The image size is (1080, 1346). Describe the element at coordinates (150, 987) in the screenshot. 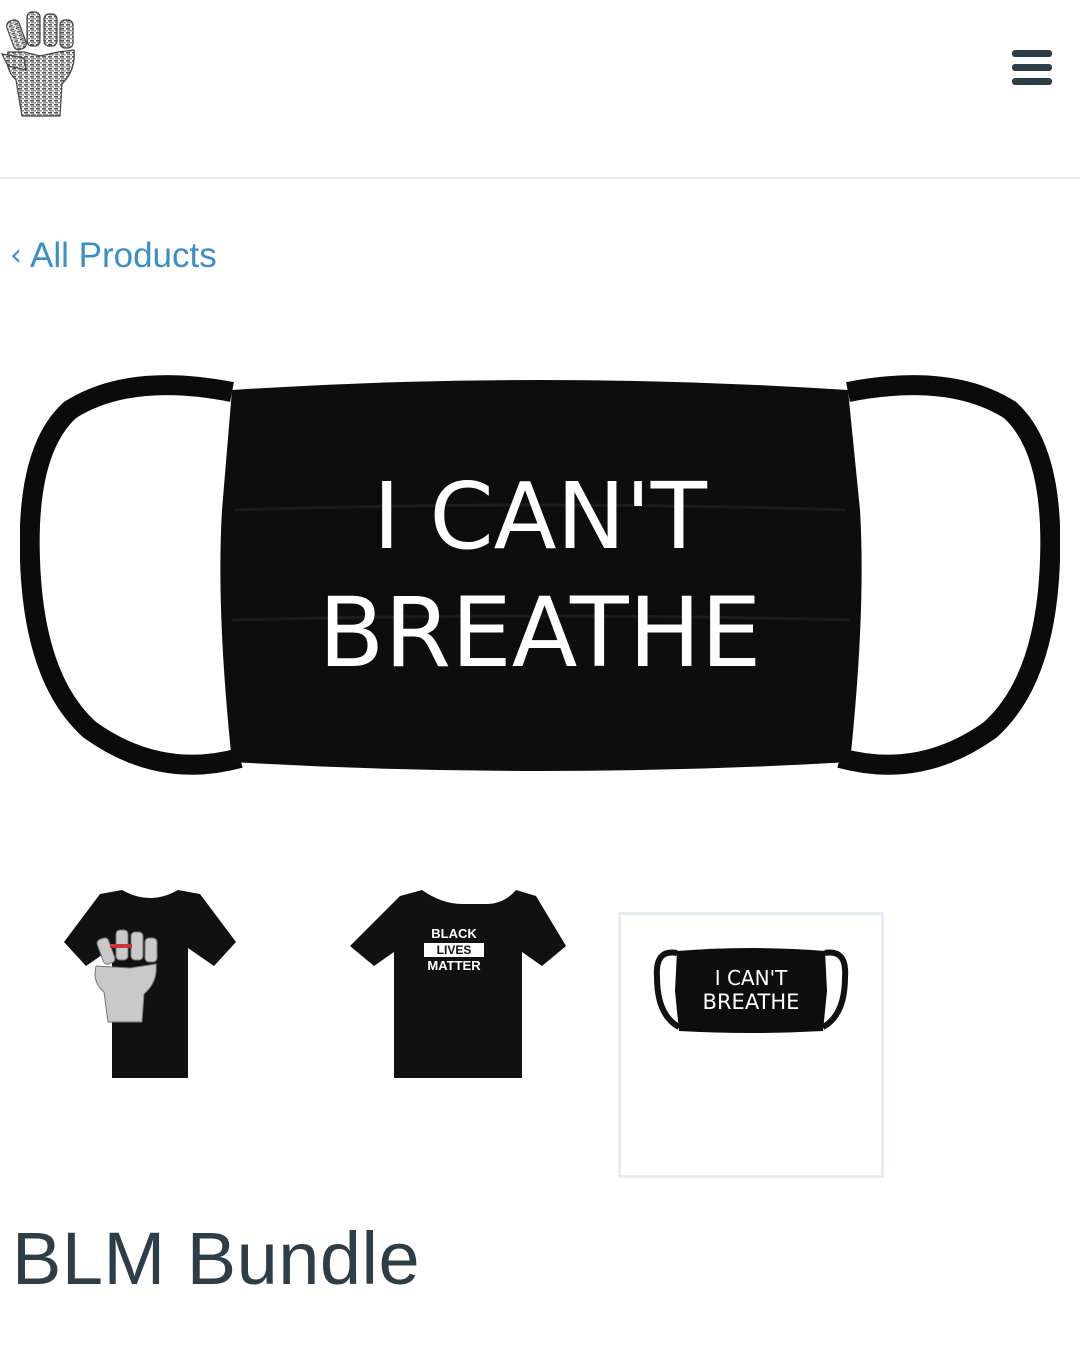

I see `thumbnail-fist-tshirt` at that location.